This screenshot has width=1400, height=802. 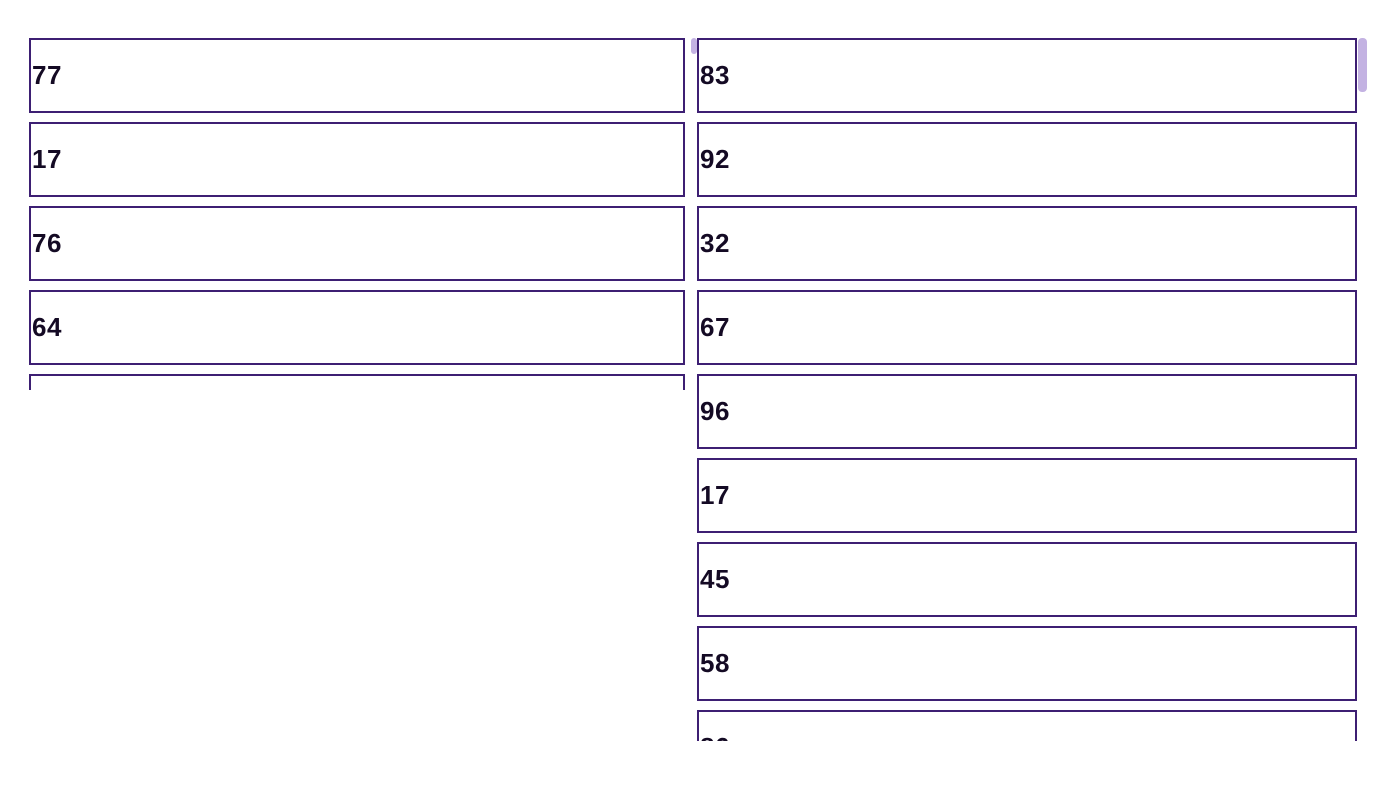 What do you see at coordinates (715, 159) in the screenshot?
I see `item-value: 92` at bounding box center [715, 159].